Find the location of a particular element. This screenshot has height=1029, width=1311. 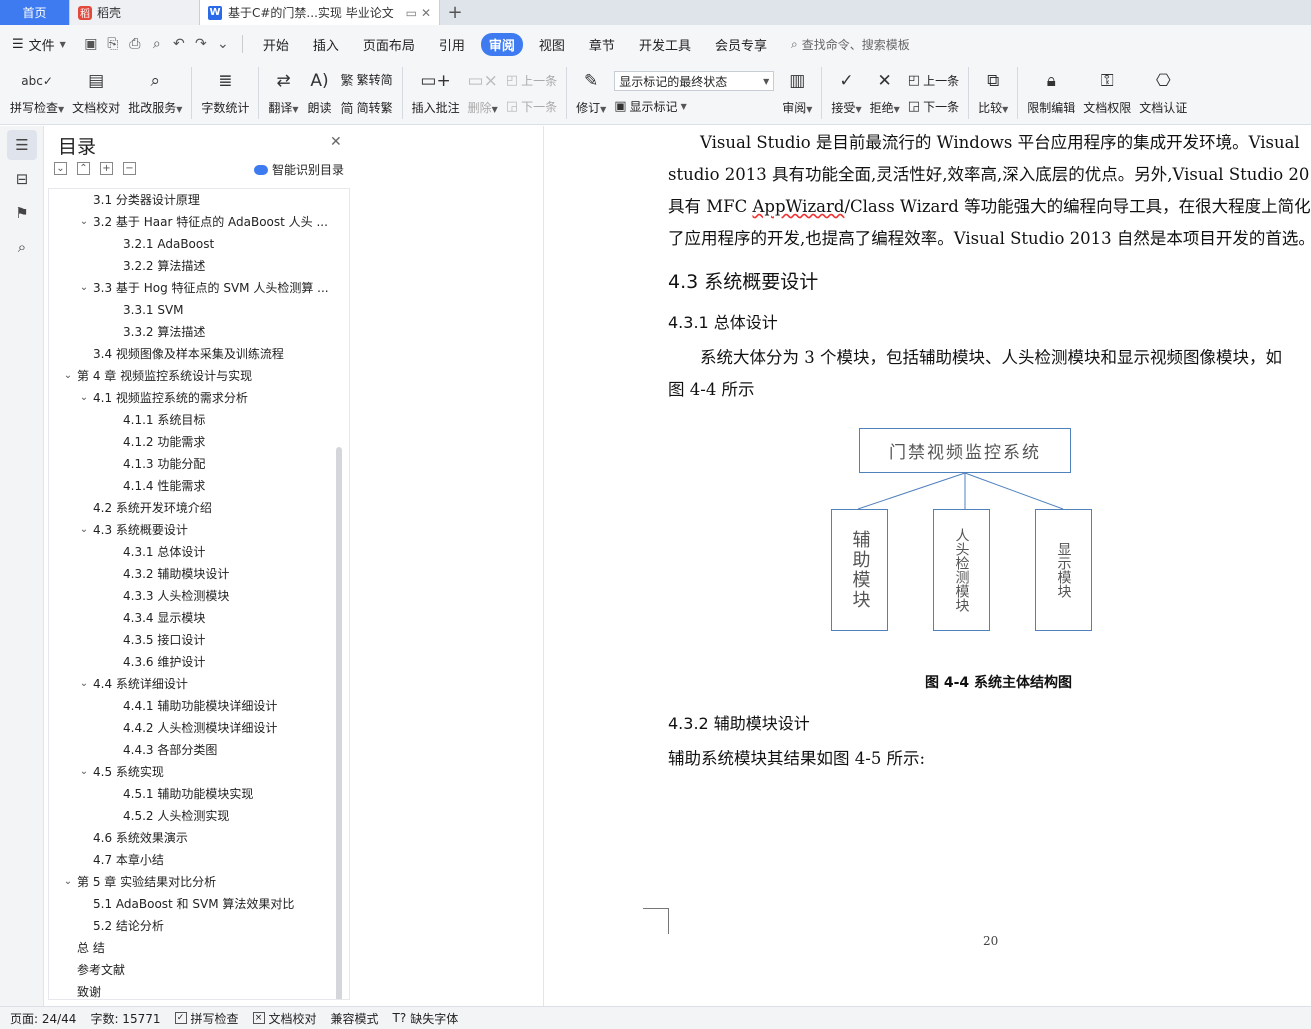

spellcheck-status: ✓ 拼写检查 is located at coordinates (206, 1018).